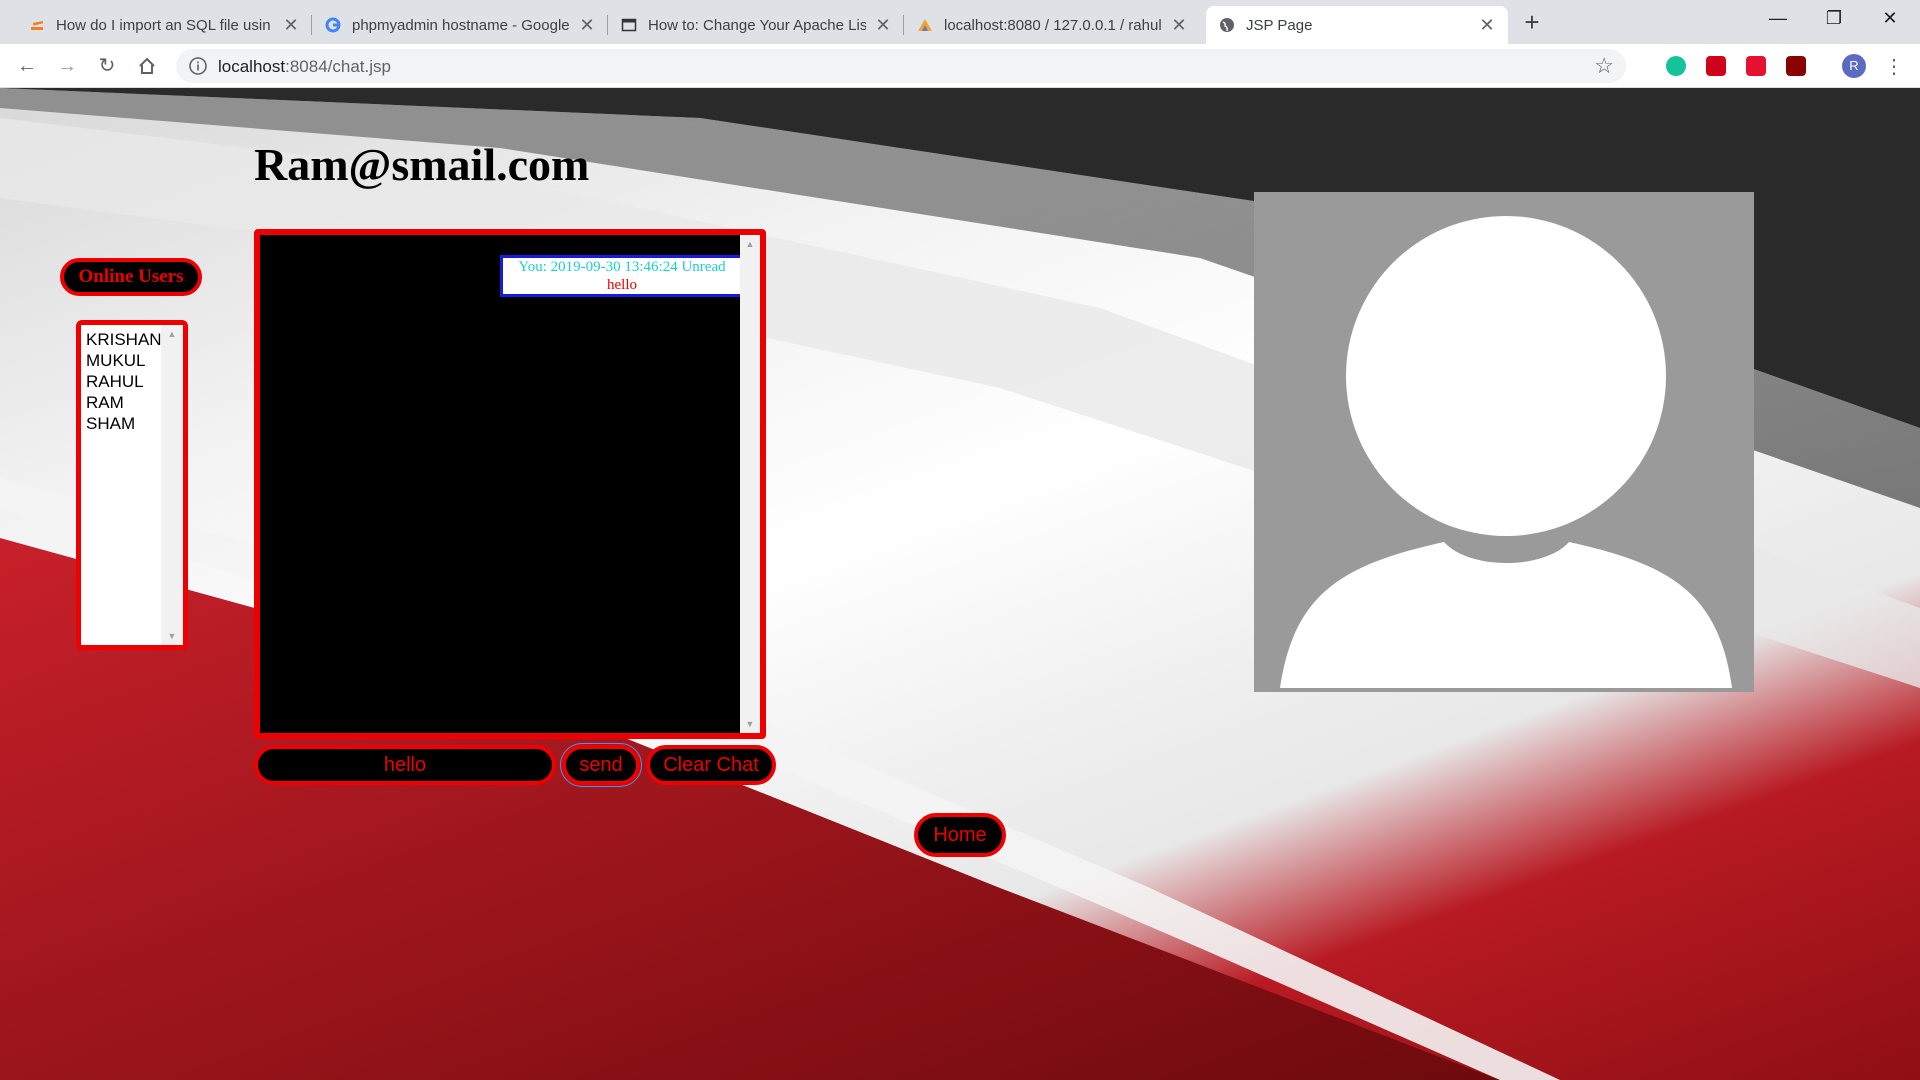  What do you see at coordinates (1854, 66) in the screenshot?
I see `profile-avatar: R` at bounding box center [1854, 66].